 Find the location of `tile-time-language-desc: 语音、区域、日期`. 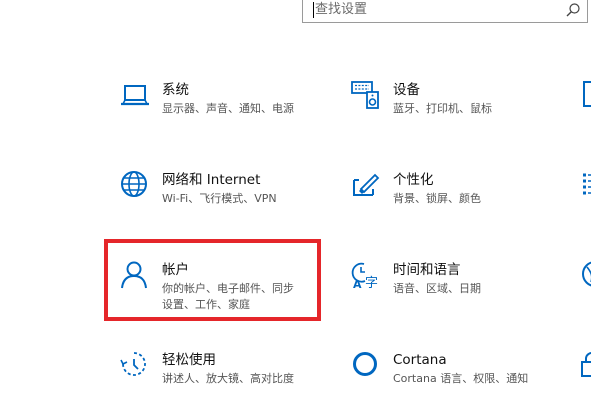

tile-time-language-desc: 语音、区域、日期 is located at coordinates (437, 288).